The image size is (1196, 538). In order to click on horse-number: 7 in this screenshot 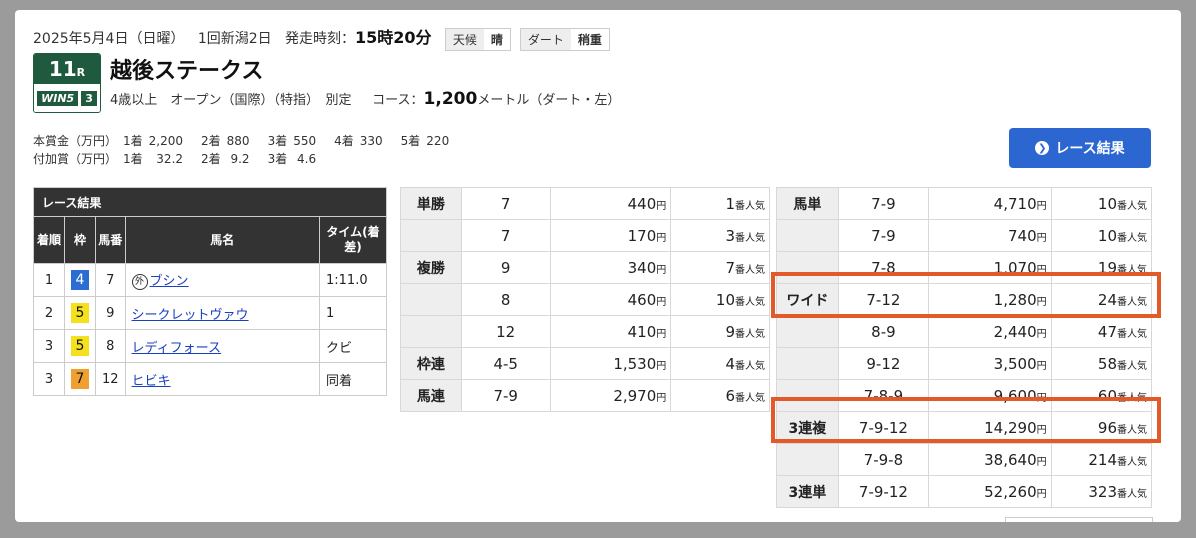, I will do `click(110, 280)`.